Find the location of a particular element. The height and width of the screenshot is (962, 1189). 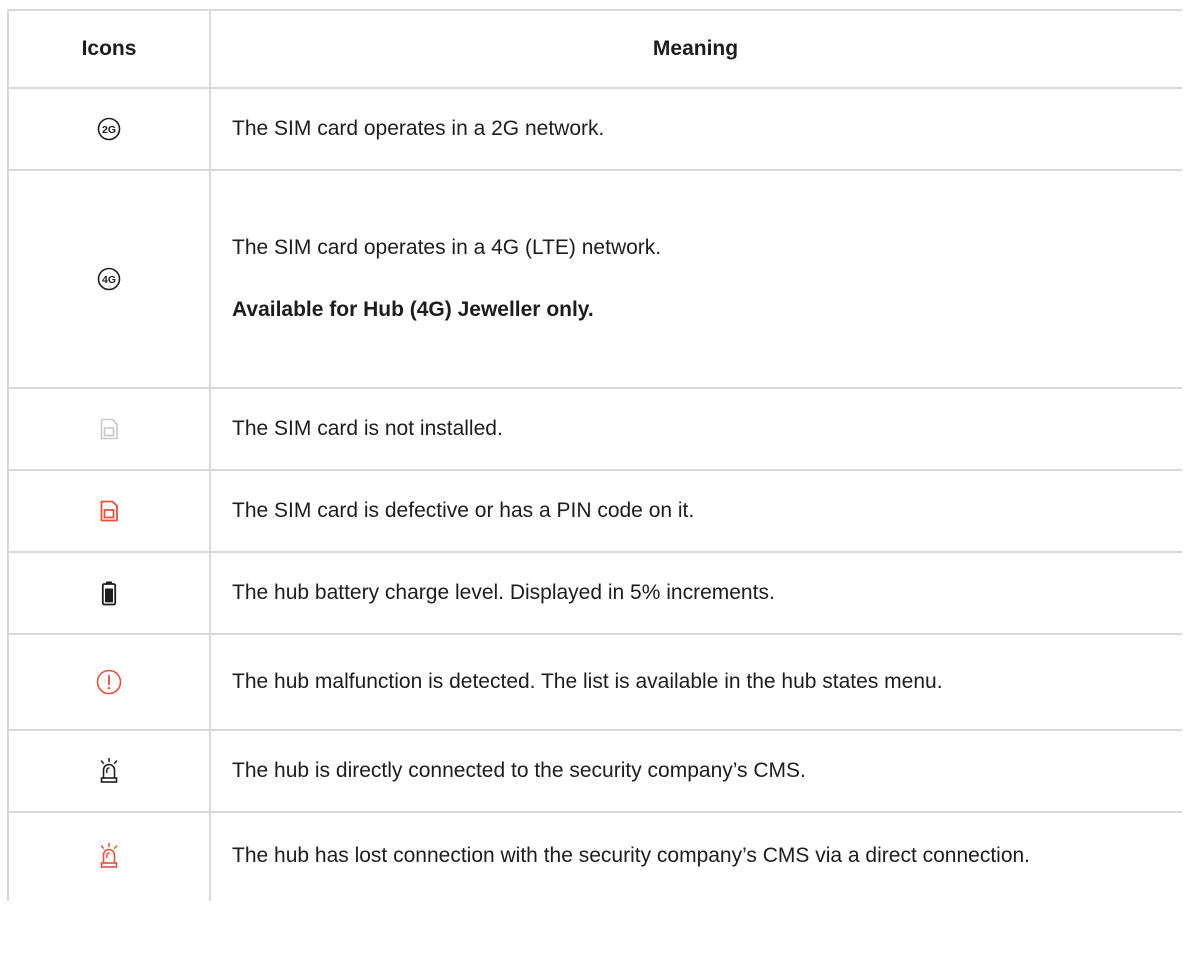

availability-note: Available for Hub (4G) Jeweller only. is located at coordinates (413, 309).